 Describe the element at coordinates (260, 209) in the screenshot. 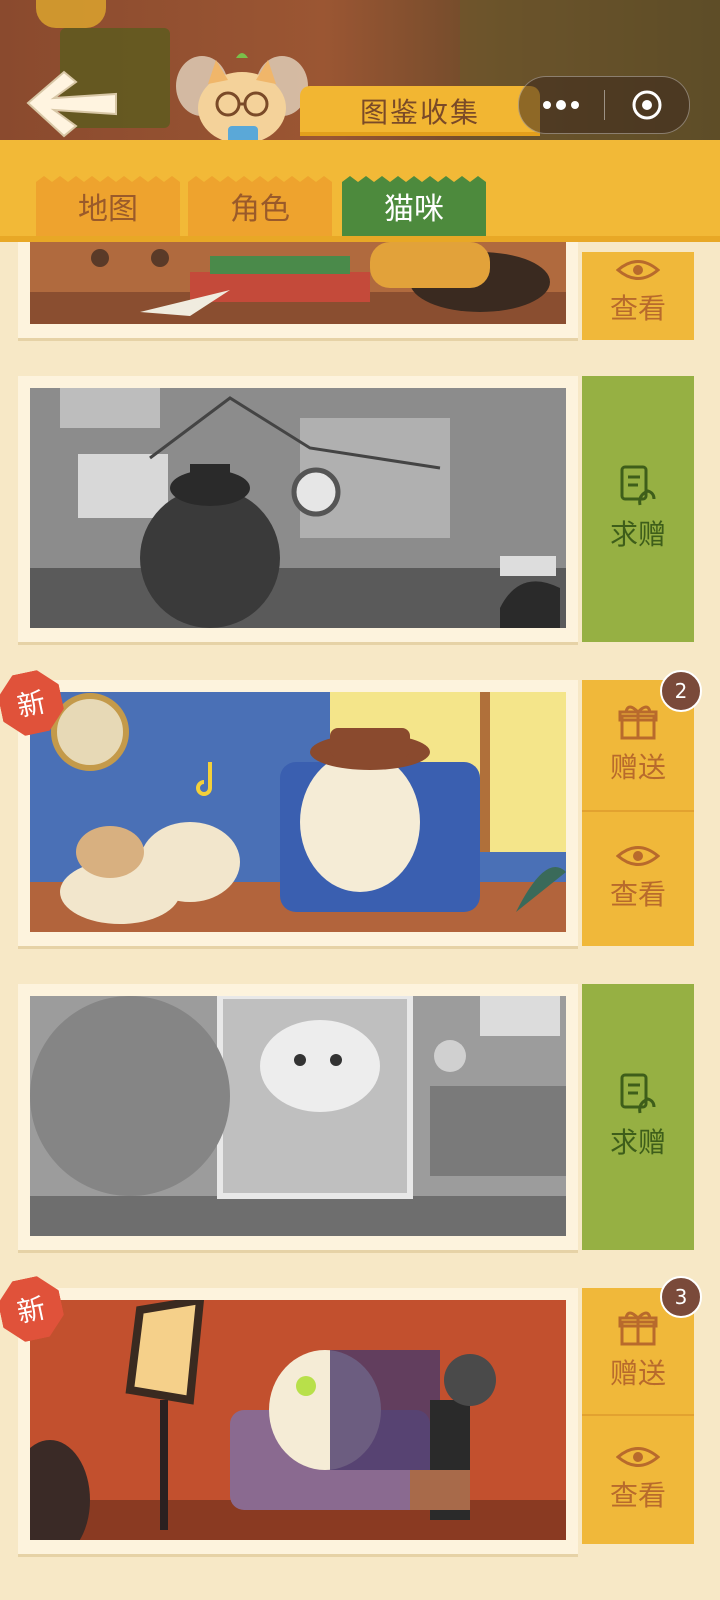

I see `tab-character-label: 角色` at that location.